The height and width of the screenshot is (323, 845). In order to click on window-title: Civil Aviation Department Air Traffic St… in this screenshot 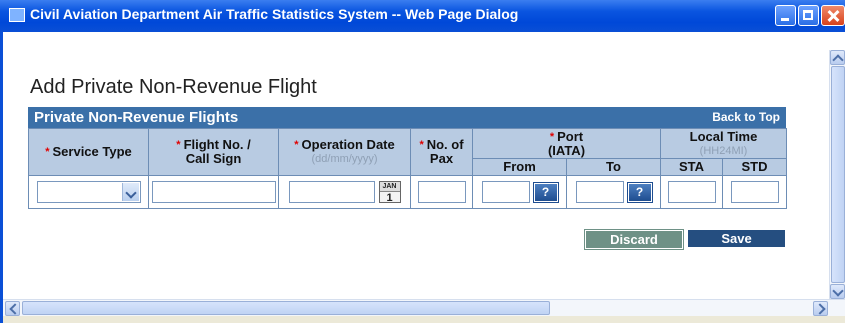, I will do `click(274, 14)`.